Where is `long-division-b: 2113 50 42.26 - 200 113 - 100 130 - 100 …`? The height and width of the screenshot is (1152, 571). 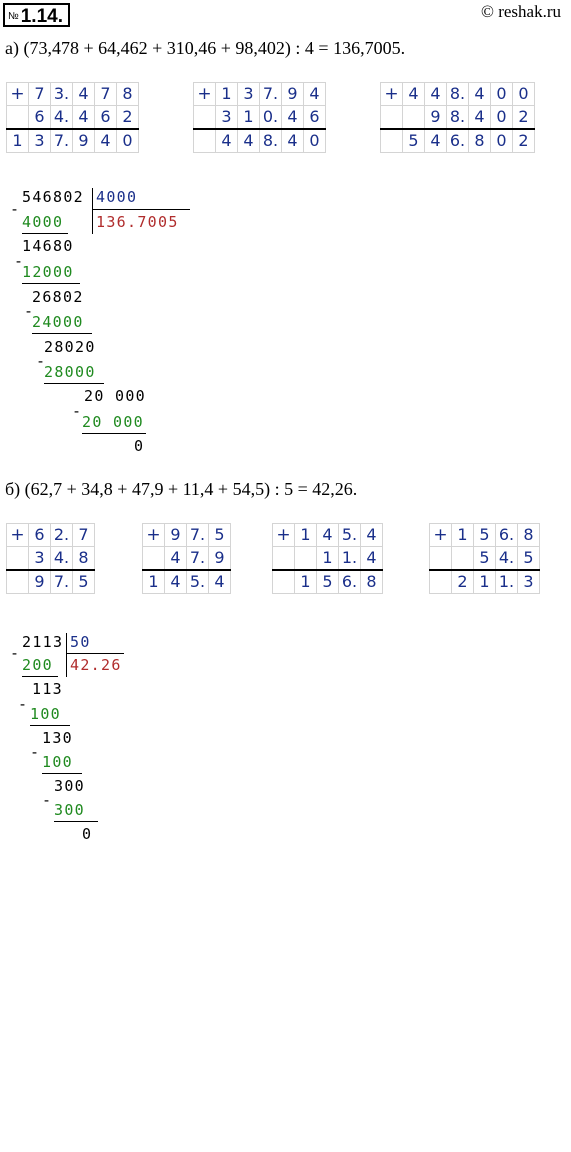
long-division-b: 2113 50 42.26 - 200 113 - 100 130 - 100 … is located at coordinates (110, 739).